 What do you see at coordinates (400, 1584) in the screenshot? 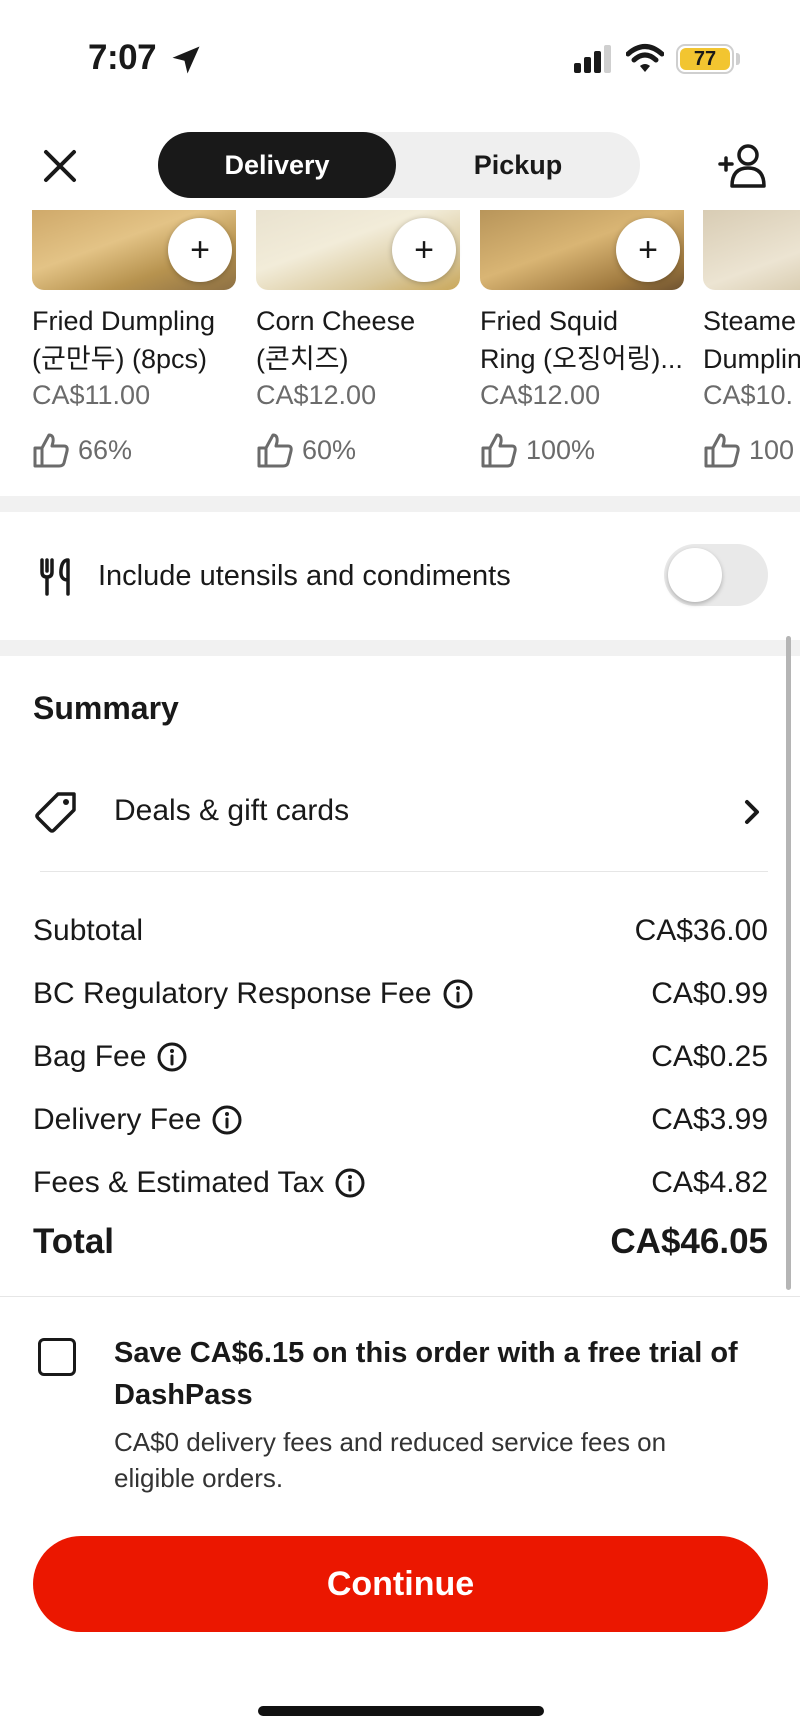
I see `continue-button: Continue` at bounding box center [400, 1584].